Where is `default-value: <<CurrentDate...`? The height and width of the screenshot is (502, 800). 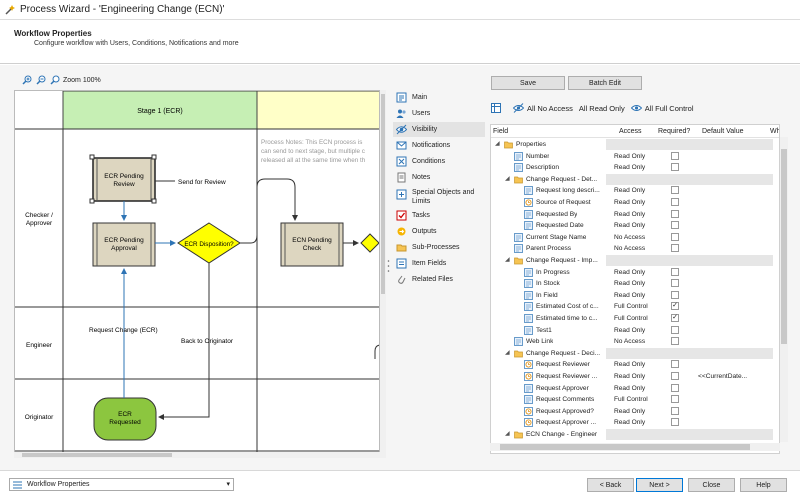 default-value: <<CurrentDate... is located at coordinates (722, 376).